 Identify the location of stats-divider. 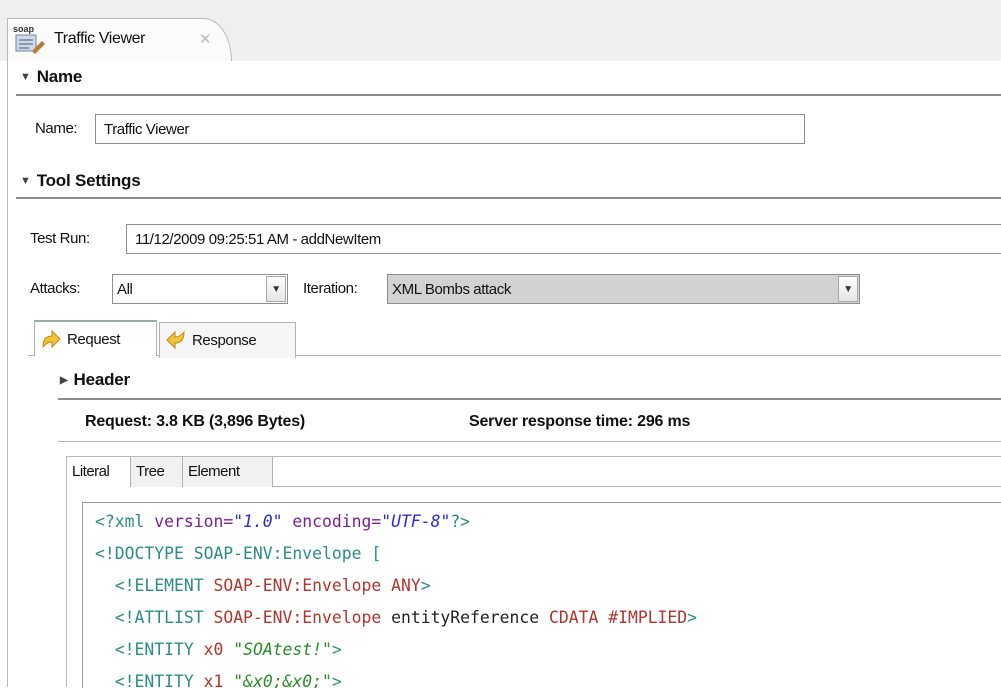
(529, 441).